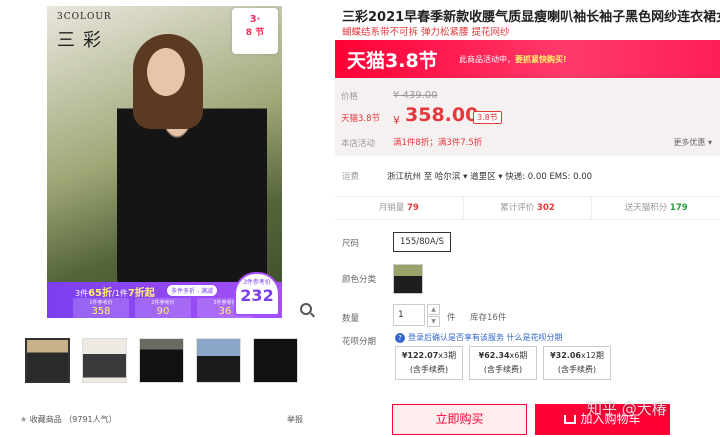  I want to click on corner-tag-line1: 3·, so click(255, 19).